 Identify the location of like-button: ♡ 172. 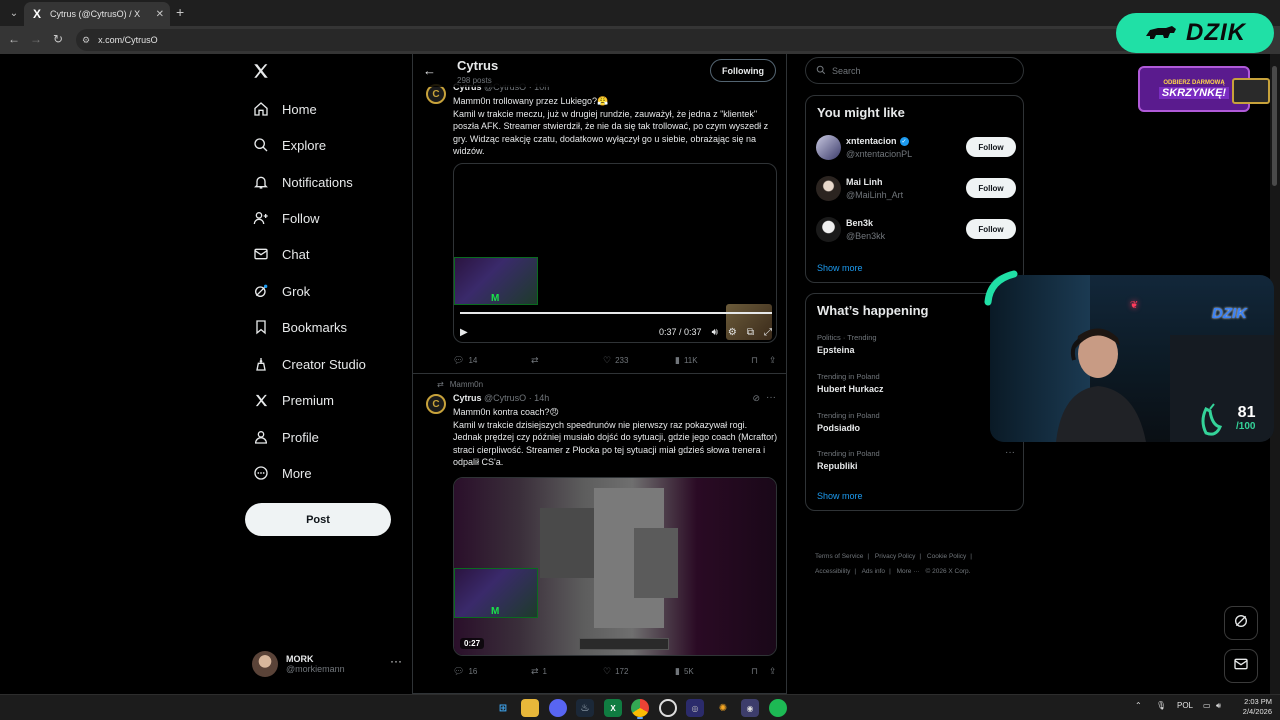
(639, 671).